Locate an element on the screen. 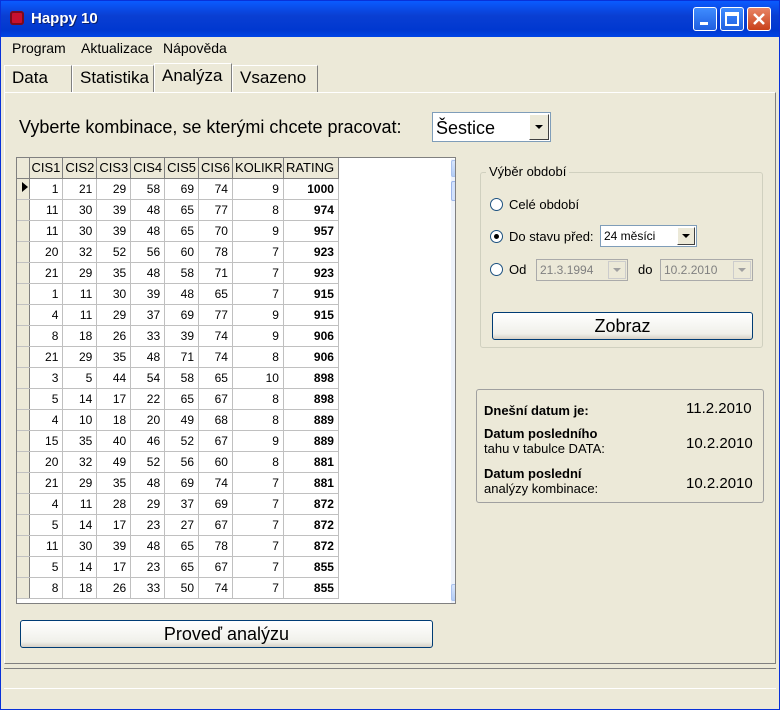  label-until: Do stavu před: is located at coordinates (551, 236).